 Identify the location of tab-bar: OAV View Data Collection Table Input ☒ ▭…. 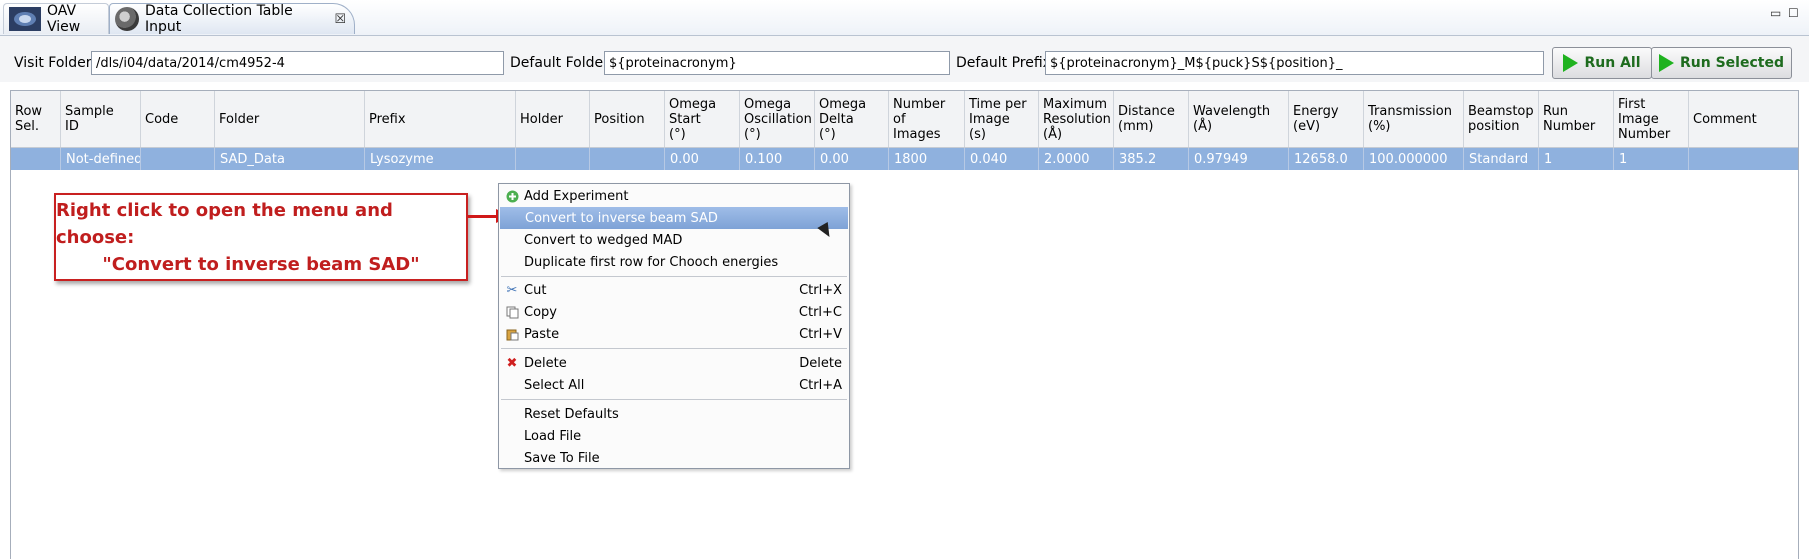
(904, 18).